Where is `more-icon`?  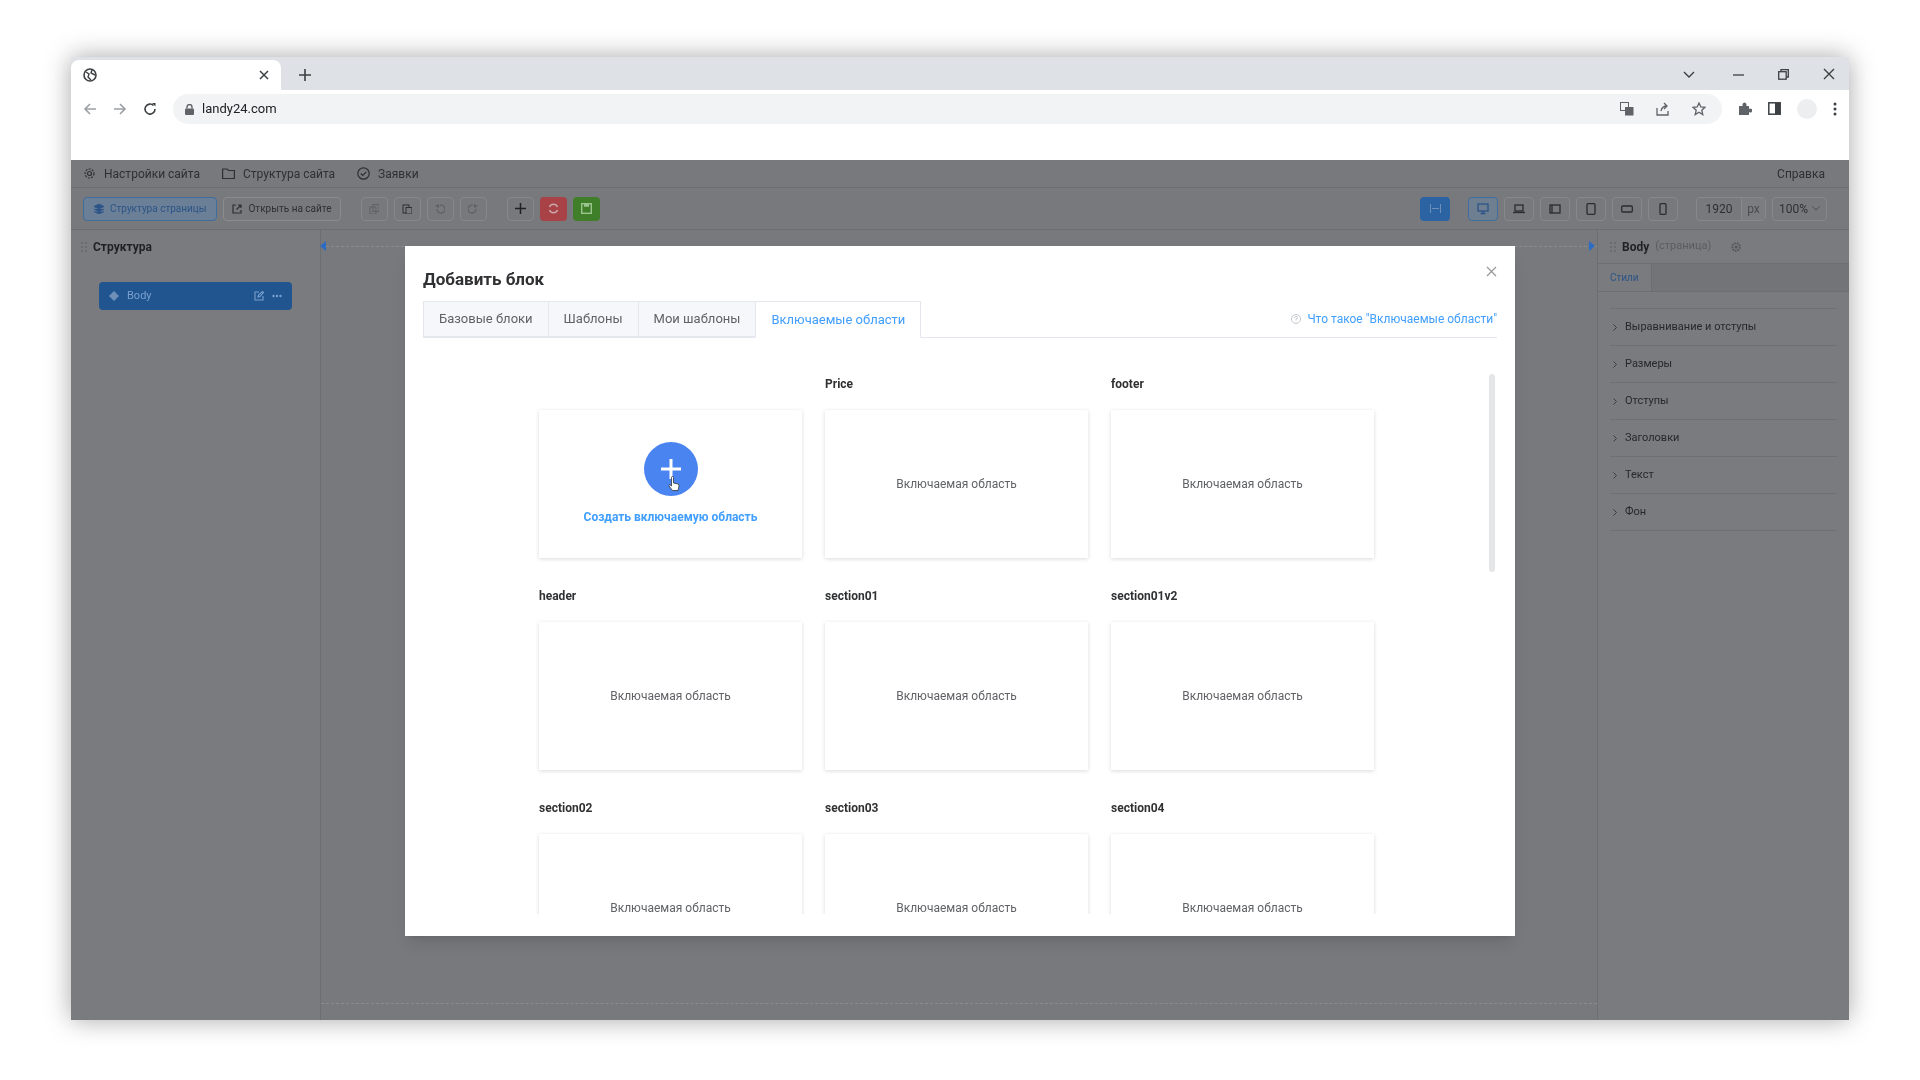
more-icon is located at coordinates (1835, 109).